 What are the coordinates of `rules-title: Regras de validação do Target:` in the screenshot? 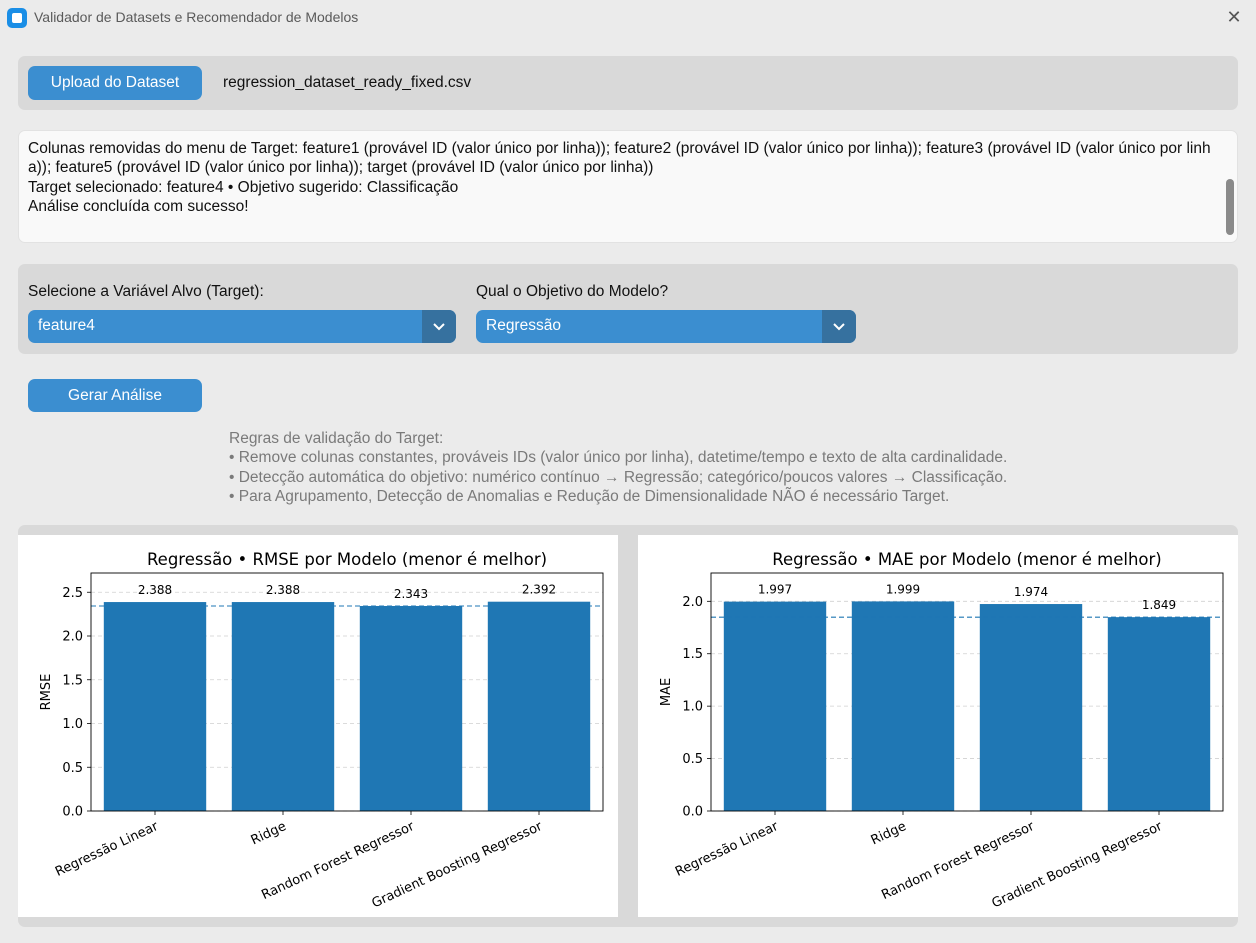 It's located at (336, 438).